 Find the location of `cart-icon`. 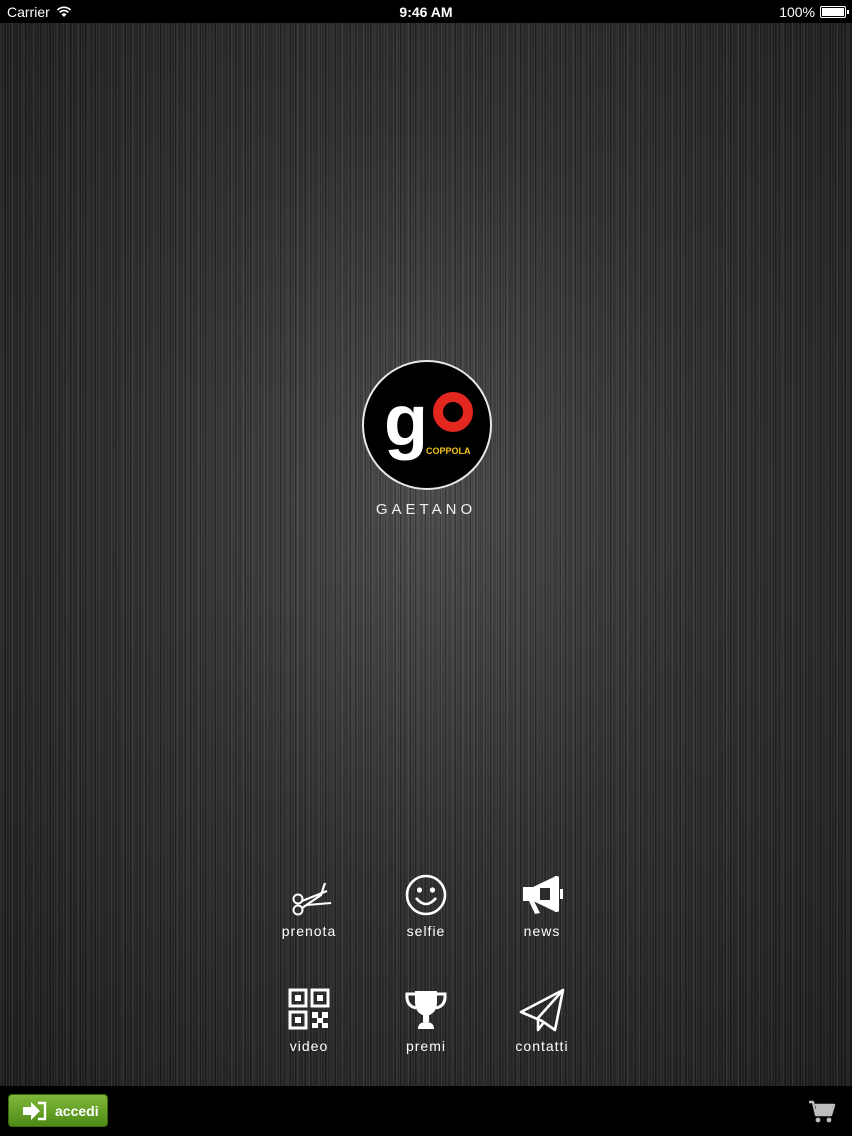

cart-icon is located at coordinates (822, 1112).